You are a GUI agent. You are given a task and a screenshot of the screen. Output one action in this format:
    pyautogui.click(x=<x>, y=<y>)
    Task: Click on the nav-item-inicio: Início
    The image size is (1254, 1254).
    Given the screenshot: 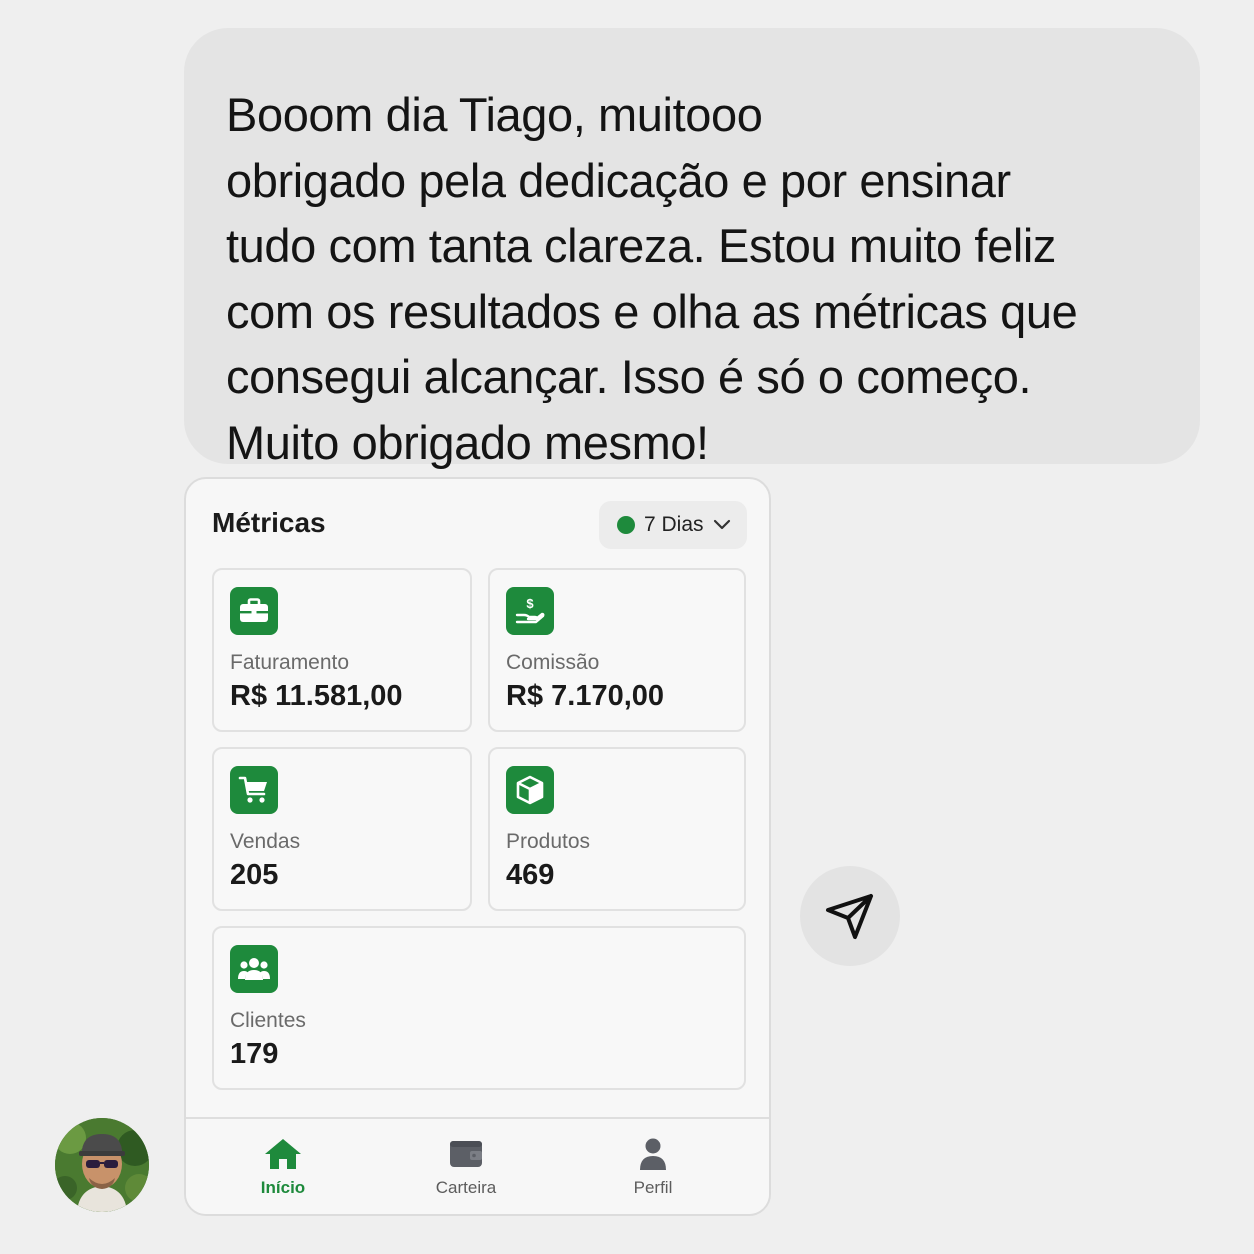 What is the action you would take?
    pyautogui.click(x=283, y=1166)
    